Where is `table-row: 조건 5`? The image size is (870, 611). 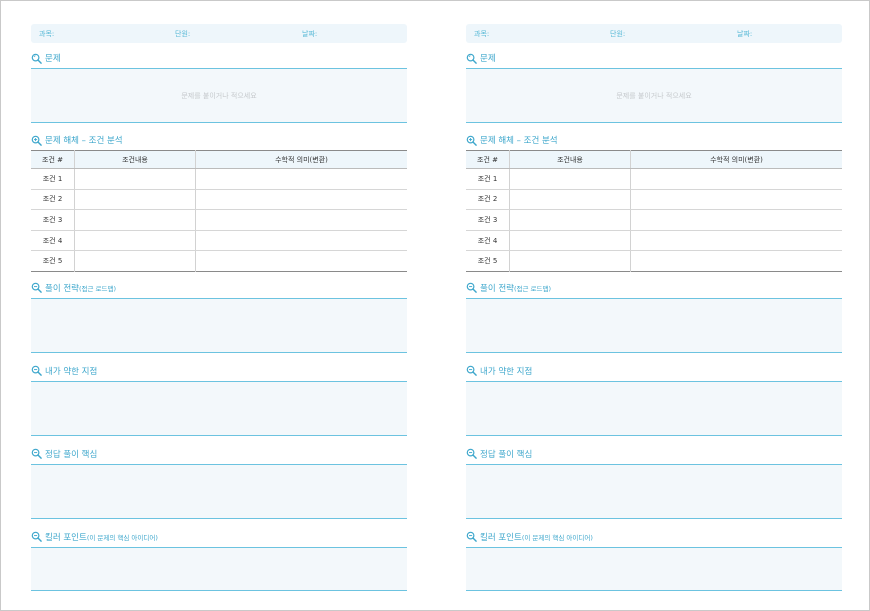 table-row: 조건 5 is located at coordinates (654, 261).